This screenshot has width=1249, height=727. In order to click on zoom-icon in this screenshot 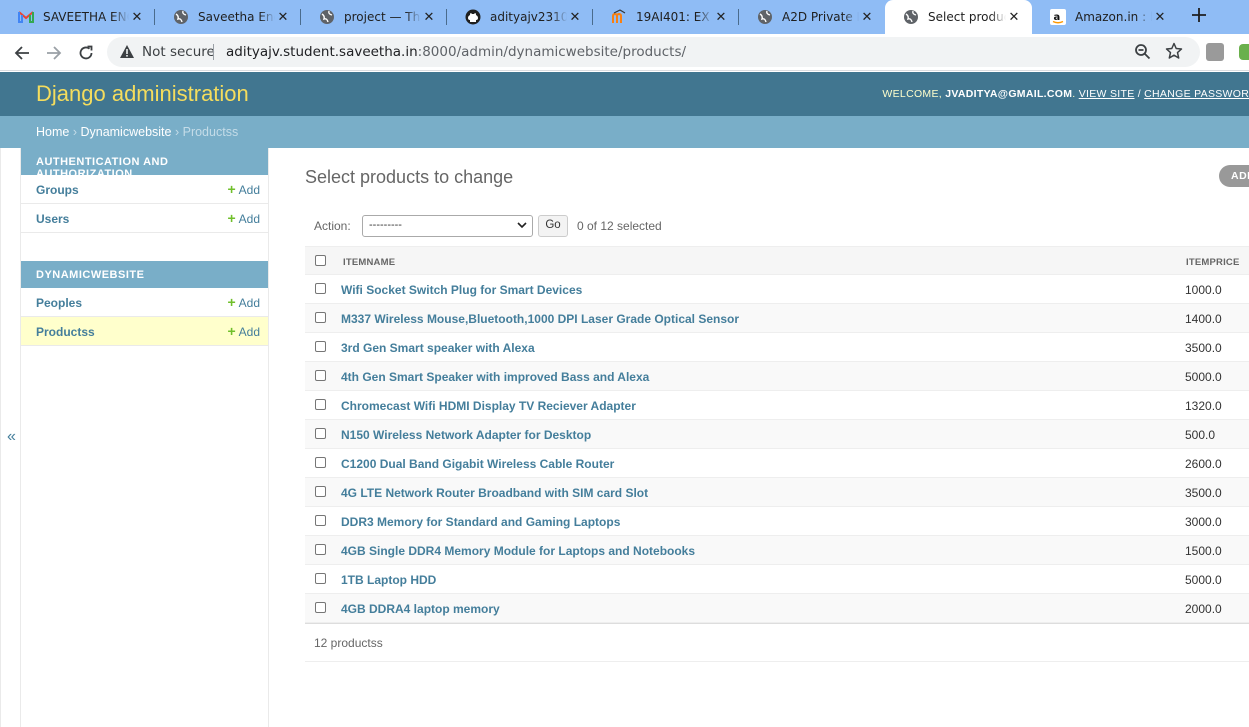, I will do `click(1142, 54)`.